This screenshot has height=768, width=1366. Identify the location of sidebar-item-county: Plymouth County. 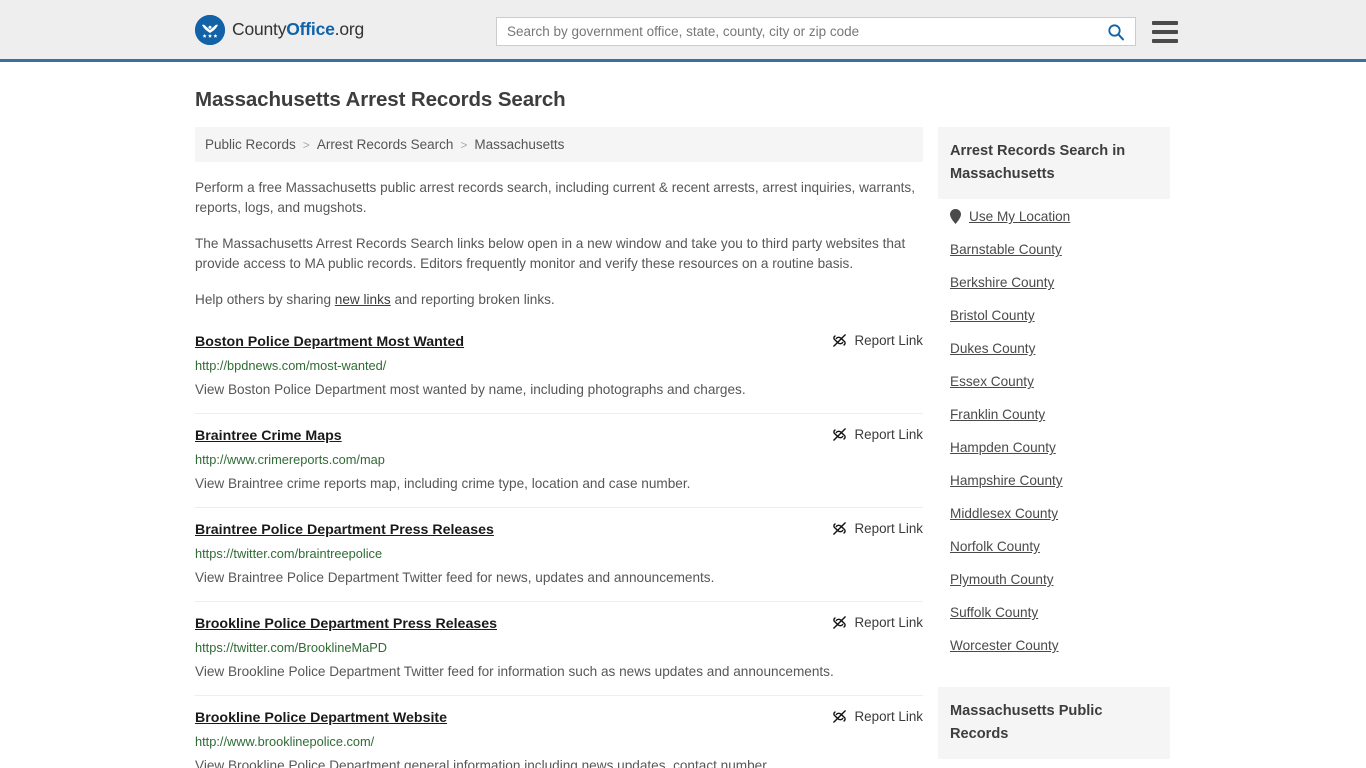
(1054, 578).